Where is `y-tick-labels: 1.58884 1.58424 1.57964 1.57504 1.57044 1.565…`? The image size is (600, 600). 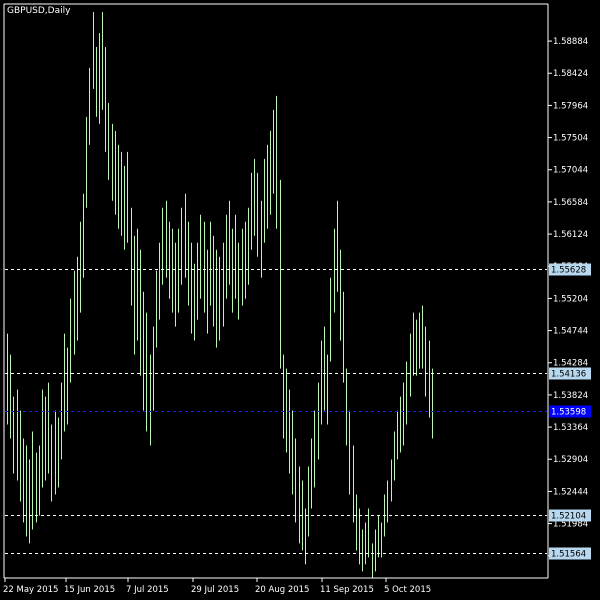 y-tick-labels: 1.58884 1.58424 1.57964 1.57504 1.57044 1.565… is located at coordinates (568, 299).